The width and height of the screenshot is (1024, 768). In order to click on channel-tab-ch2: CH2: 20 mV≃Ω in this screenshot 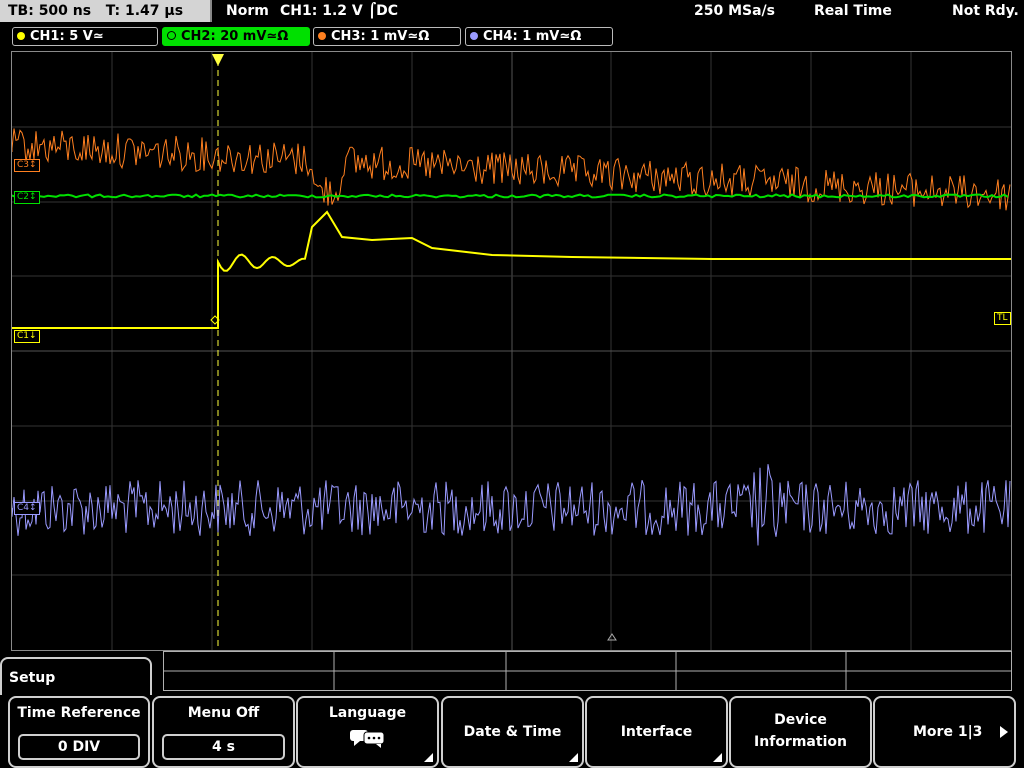, I will do `click(236, 36)`.